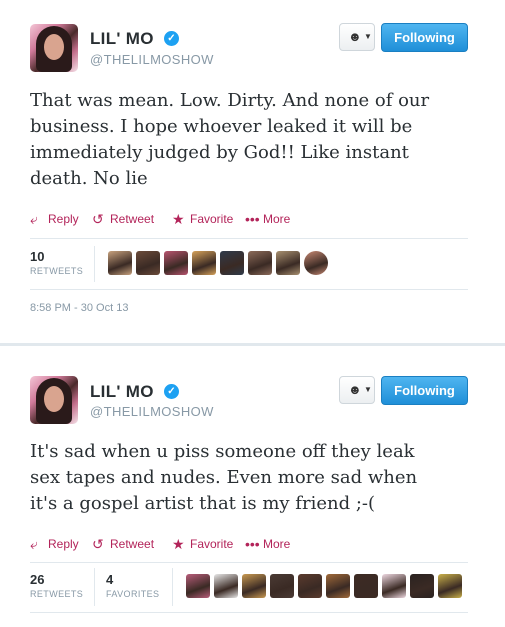 Image resolution: width=505 pixels, height=627 pixels. Describe the element at coordinates (56, 262) in the screenshot. I see `retweets-stat: 10 RETWEETS` at that location.